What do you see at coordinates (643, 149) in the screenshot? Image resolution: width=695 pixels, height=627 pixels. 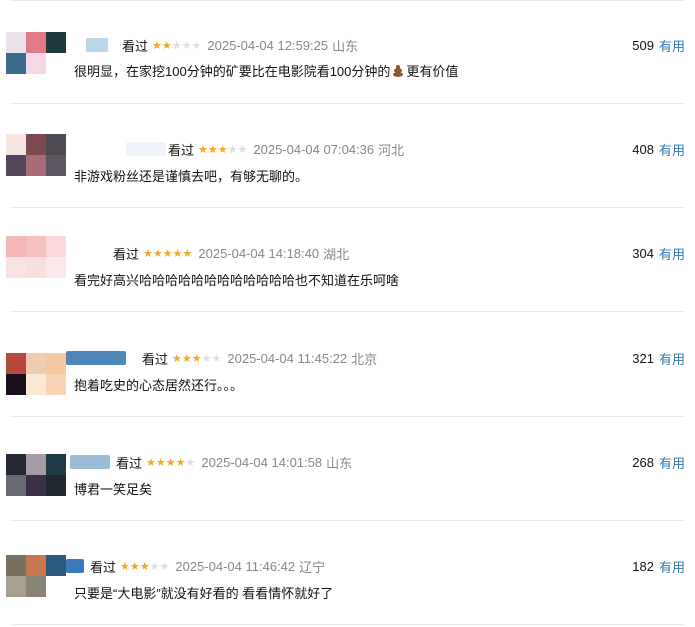 I see `vote-count: 408` at bounding box center [643, 149].